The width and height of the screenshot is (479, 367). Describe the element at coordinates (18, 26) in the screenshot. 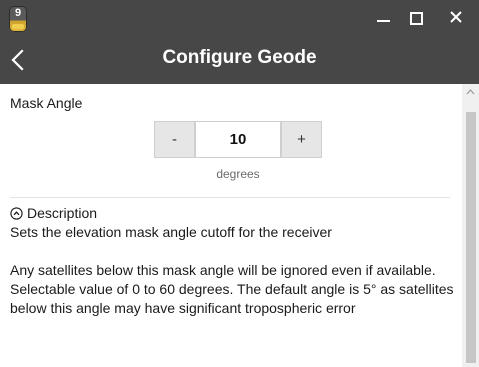

I see `app-icon-base` at that location.